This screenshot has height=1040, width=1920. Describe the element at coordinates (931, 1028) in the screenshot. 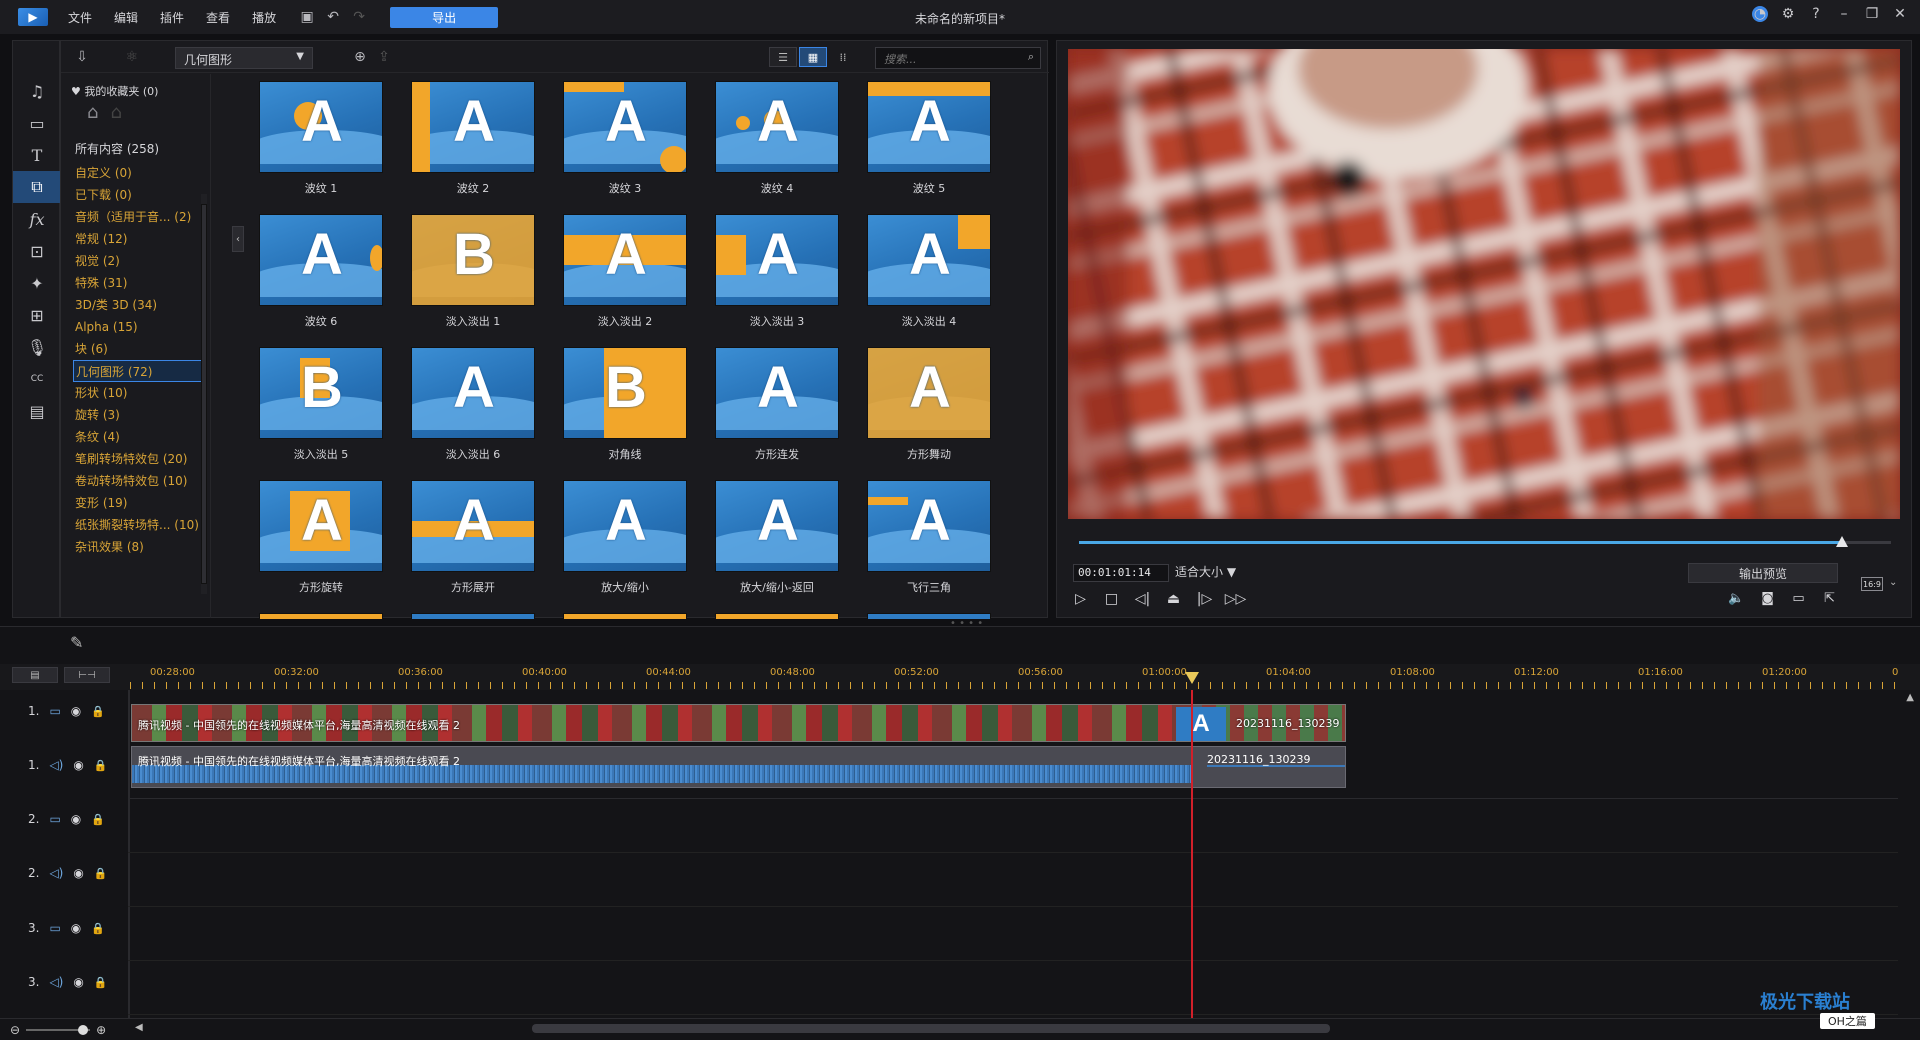

I see `timeline-horizontal-scrollbar` at that location.